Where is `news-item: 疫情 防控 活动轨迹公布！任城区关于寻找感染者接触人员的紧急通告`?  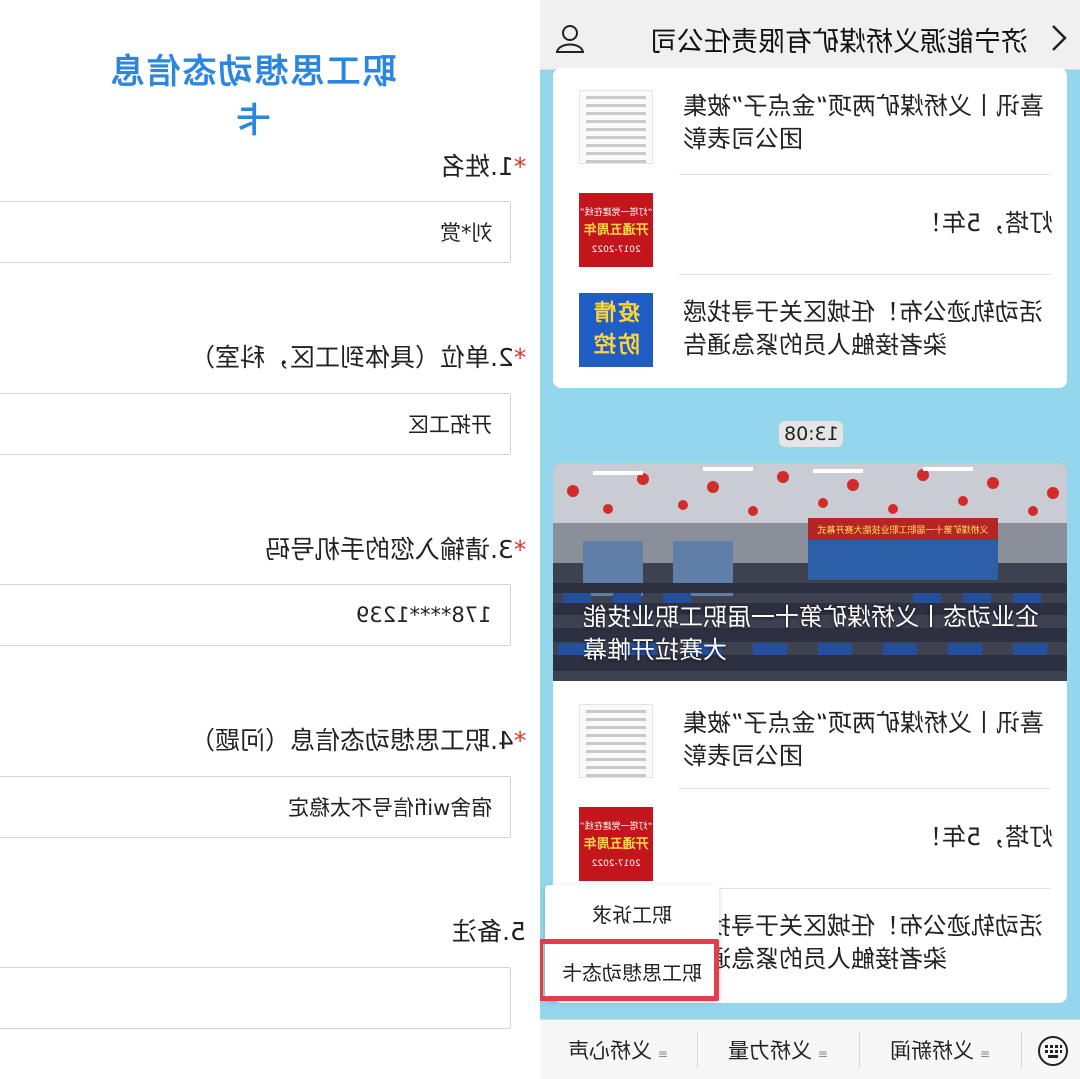
news-item: 疫情 防控 活动轨迹公布！任城区关于寻找感染者接触人员的紧急通告 is located at coordinates (810, 325).